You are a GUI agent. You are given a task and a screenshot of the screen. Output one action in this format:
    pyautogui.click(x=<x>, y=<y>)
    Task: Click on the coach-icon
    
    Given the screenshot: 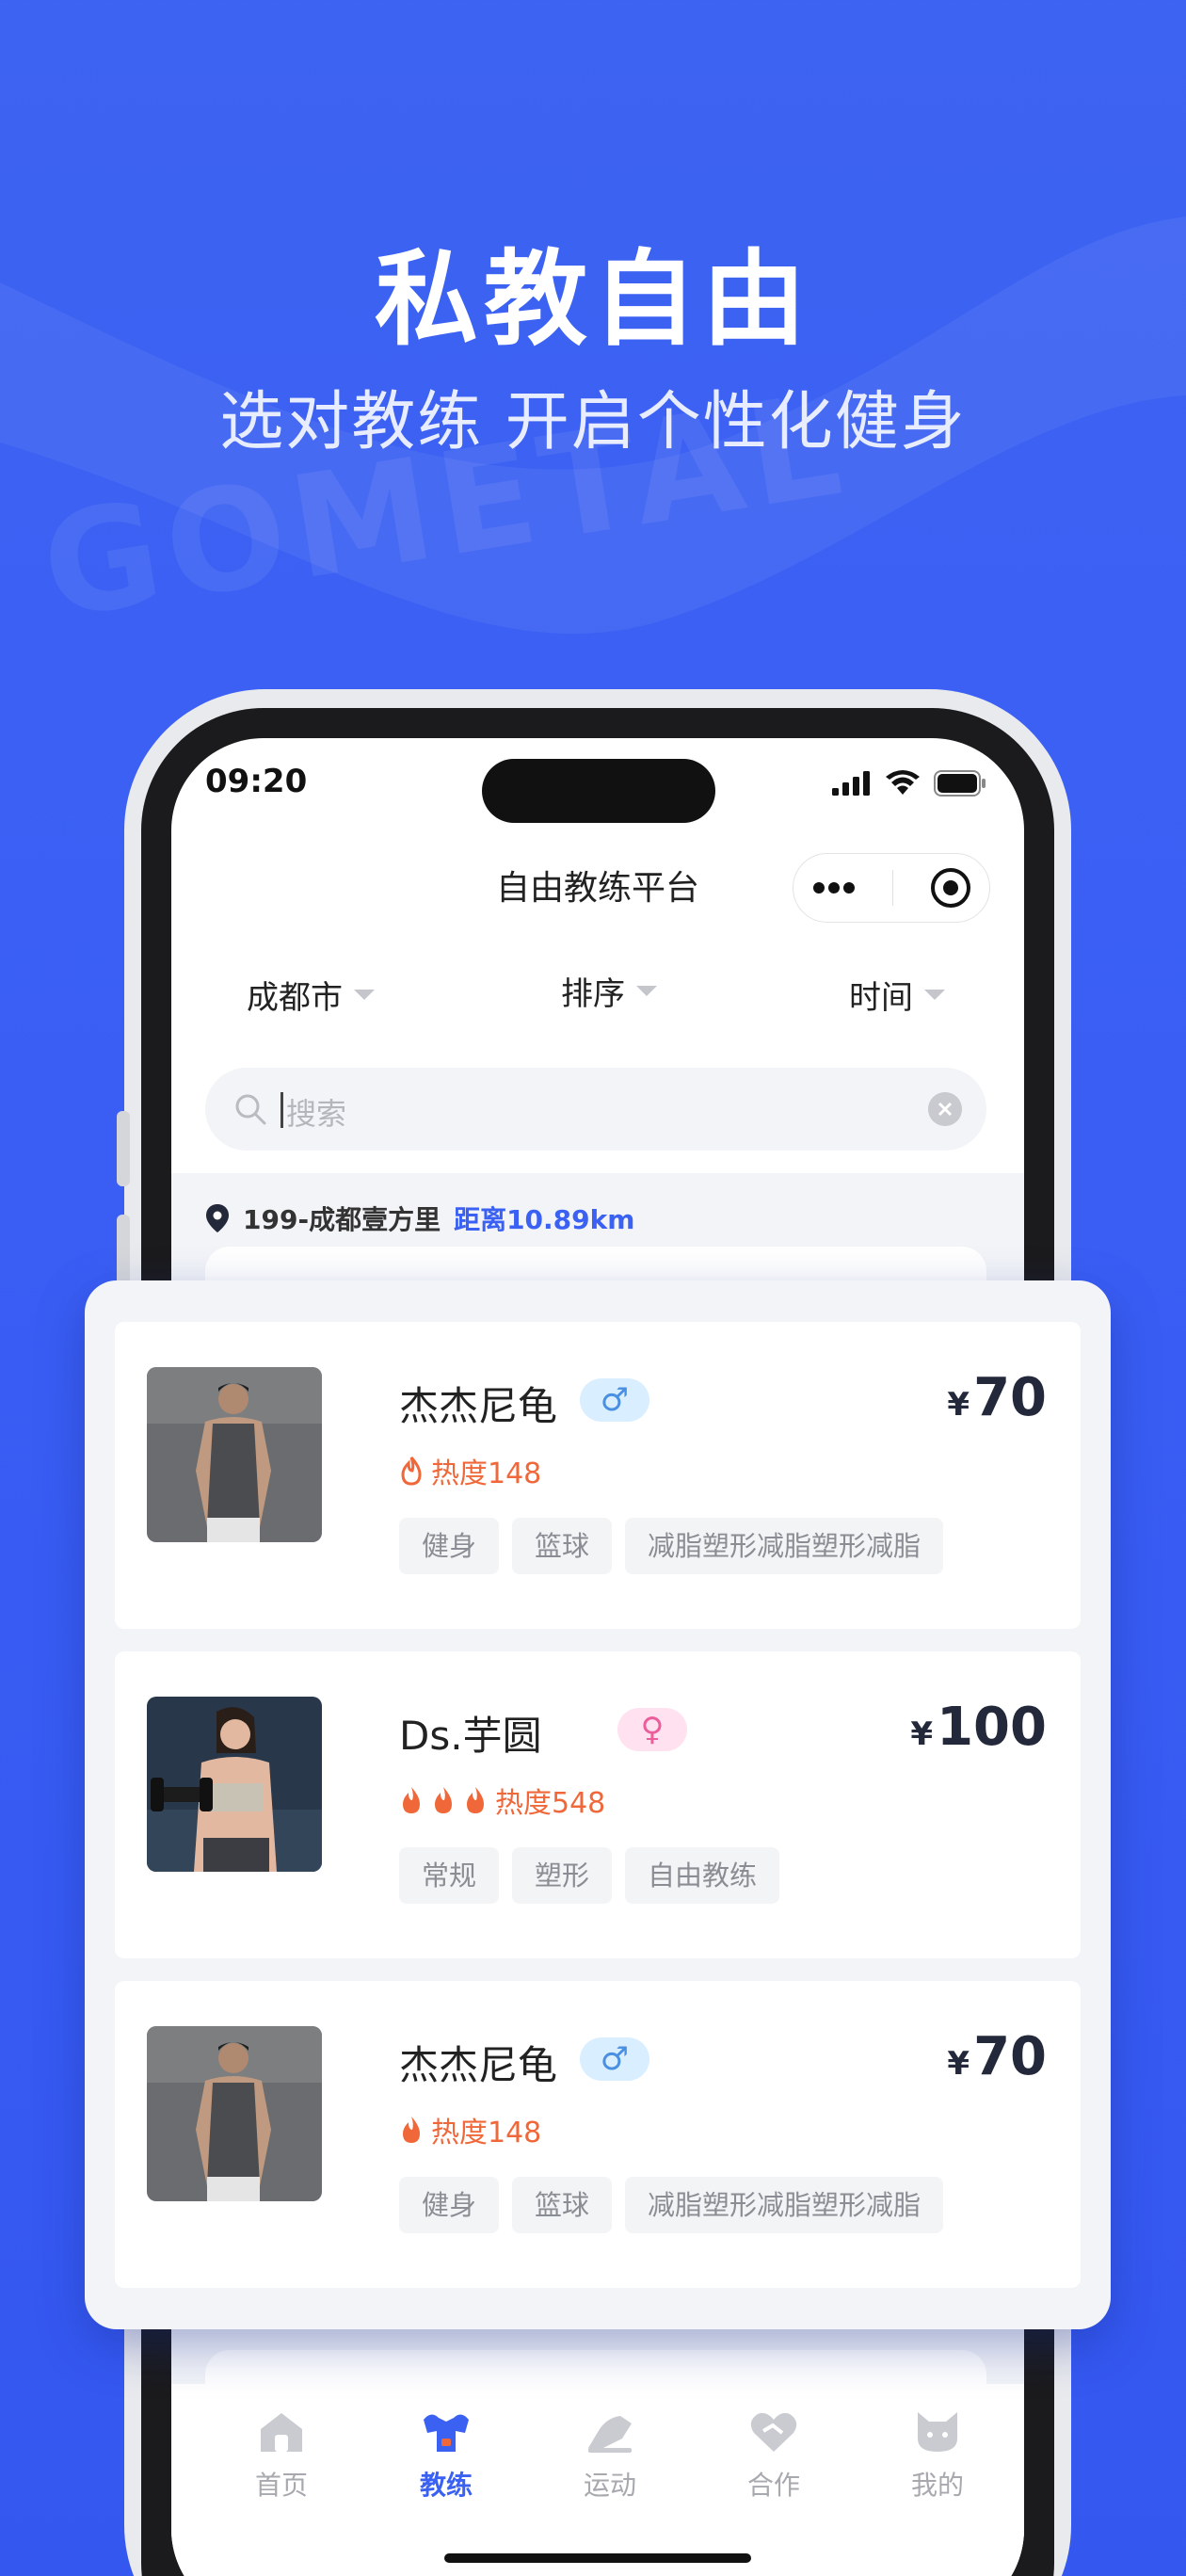 What is the action you would take?
    pyautogui.click(x=446, y=2433)
    